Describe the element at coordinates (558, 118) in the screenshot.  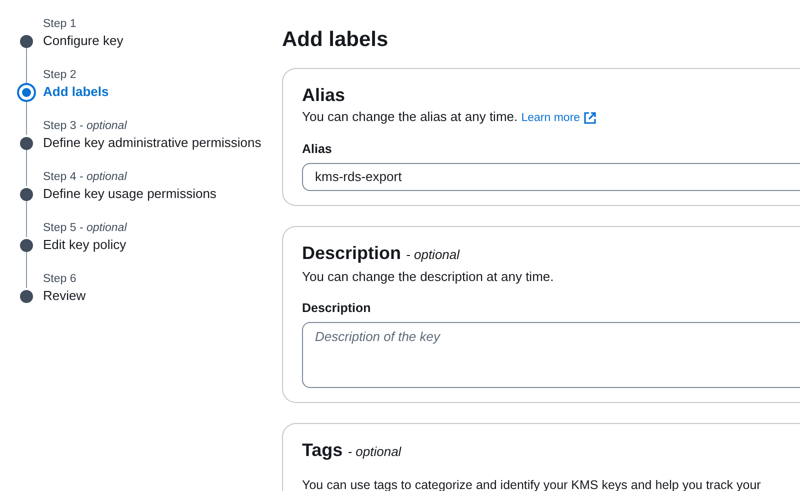
I see `learn-more-link: Learn more` at that location.